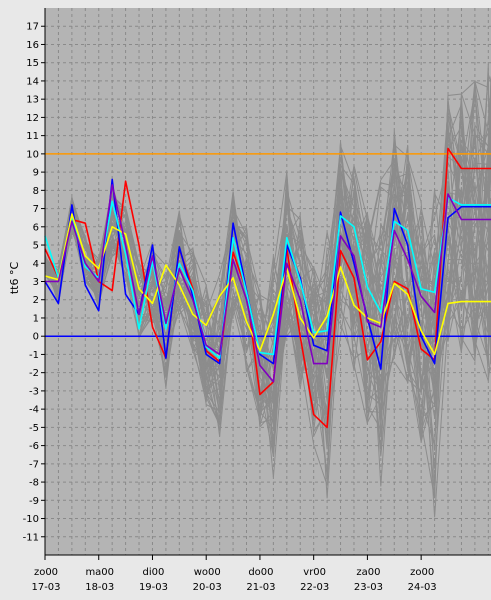  What do you see at coordinates (36, 264) in the screenshot?
I see `y-tick-label: 4` at bounding box center [36, 264].